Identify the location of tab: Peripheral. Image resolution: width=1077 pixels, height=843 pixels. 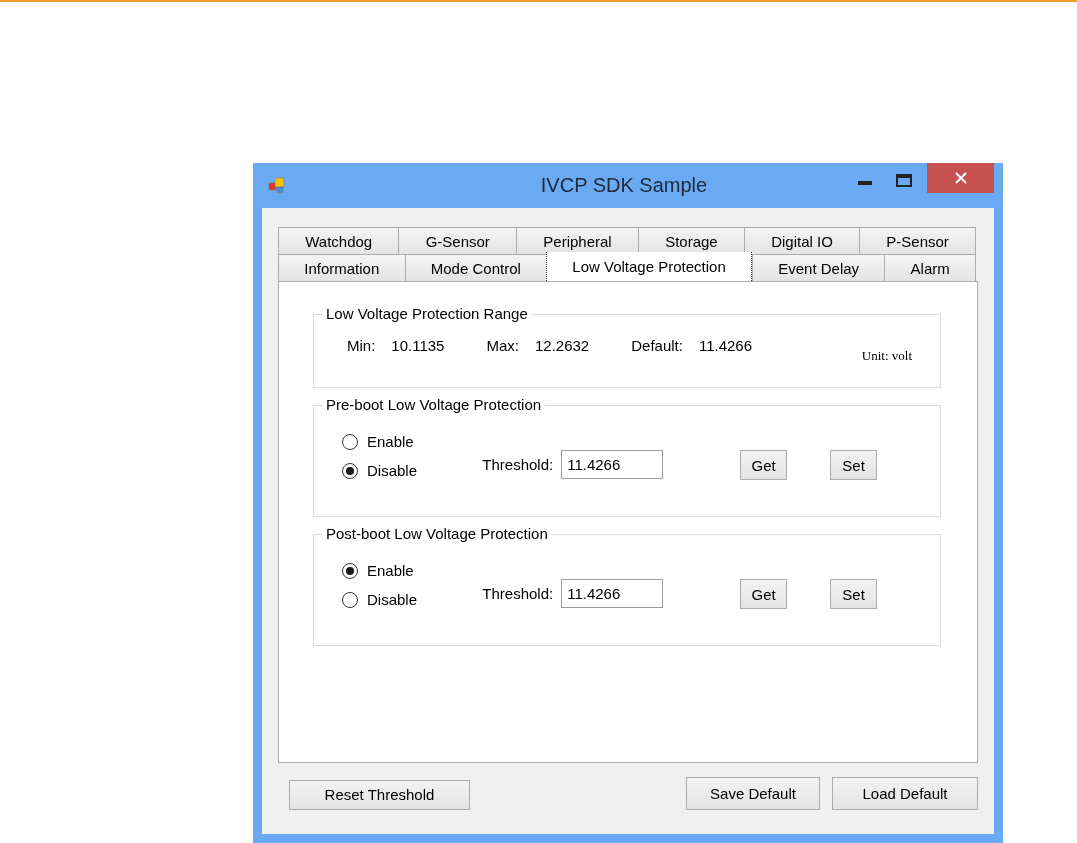
(577, 241).